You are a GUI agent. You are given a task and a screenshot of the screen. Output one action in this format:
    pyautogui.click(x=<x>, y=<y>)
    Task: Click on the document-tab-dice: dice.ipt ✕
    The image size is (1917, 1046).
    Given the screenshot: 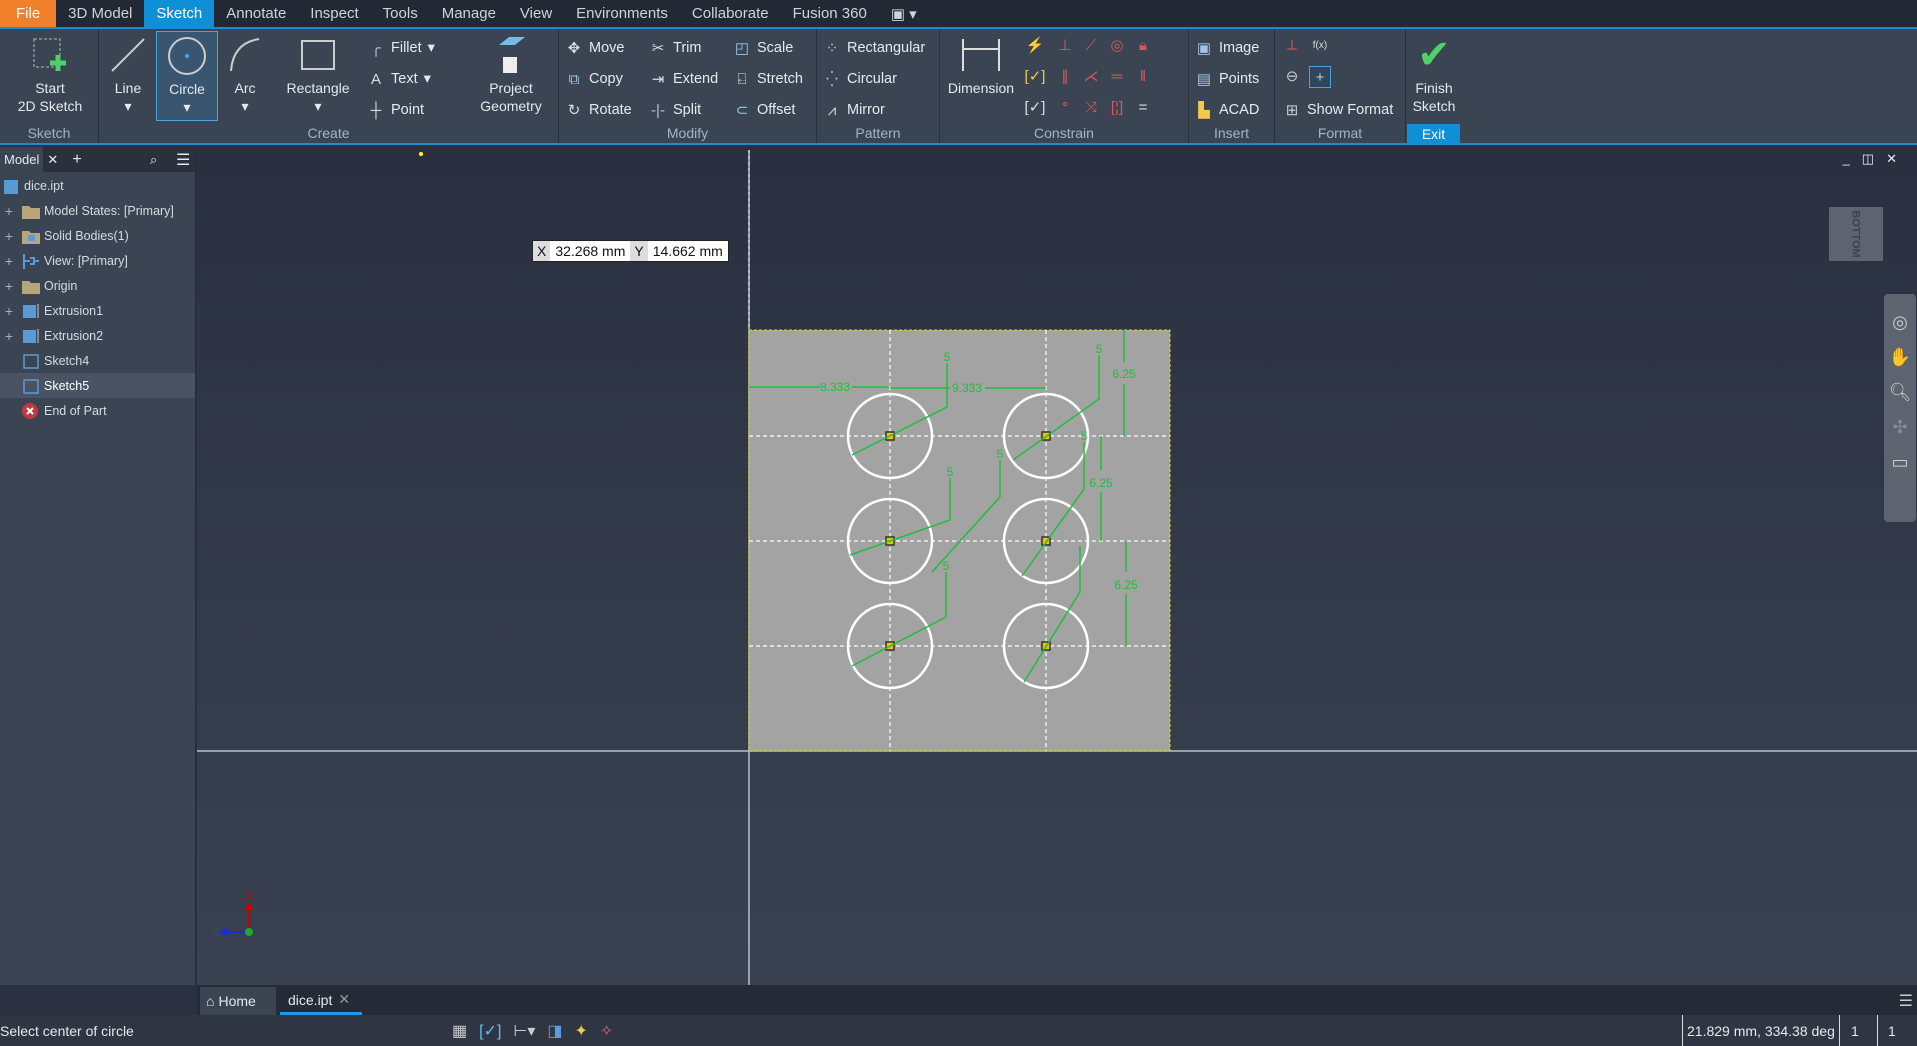 What is the action you would take?
    pyautogui.click(x=321, y=1001)
    